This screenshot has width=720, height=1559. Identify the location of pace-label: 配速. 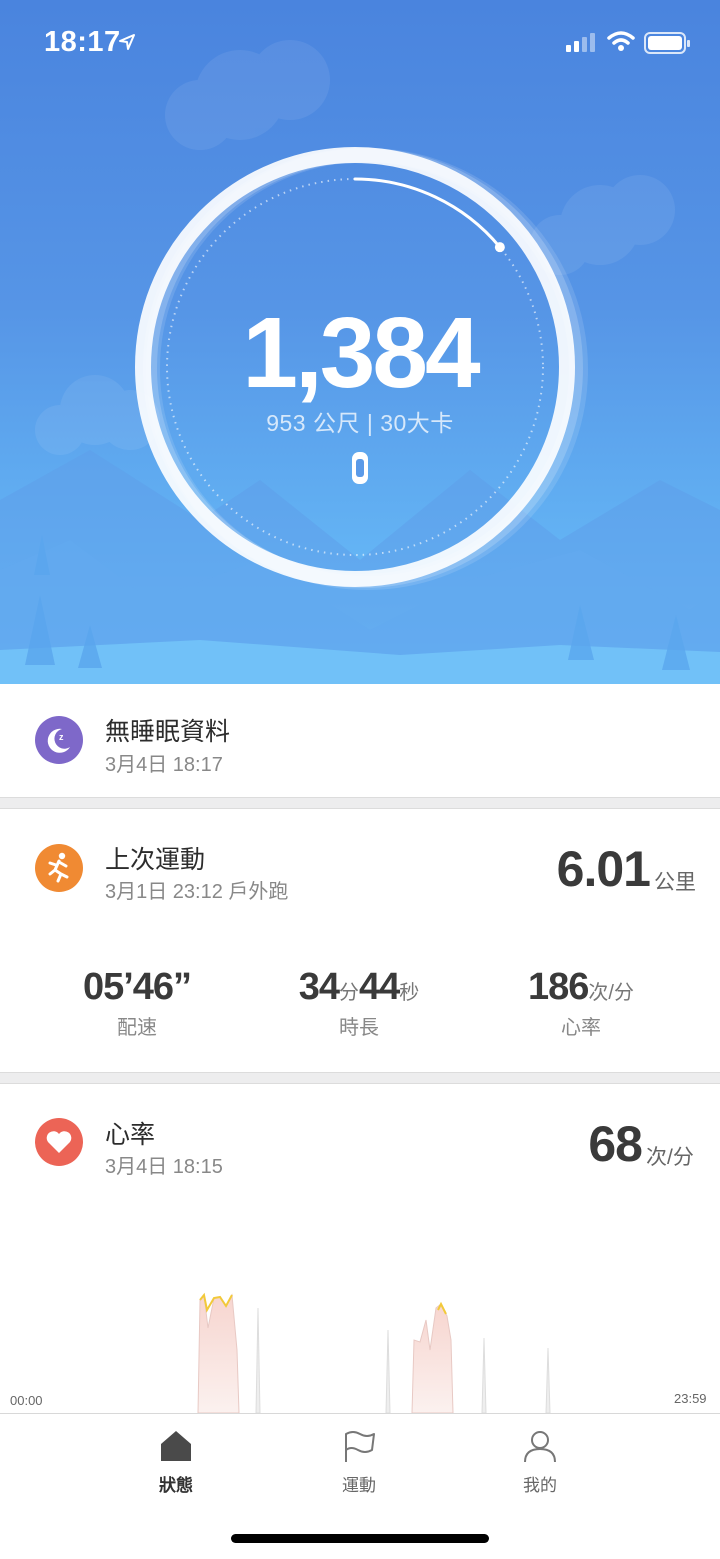
(137, 1028).